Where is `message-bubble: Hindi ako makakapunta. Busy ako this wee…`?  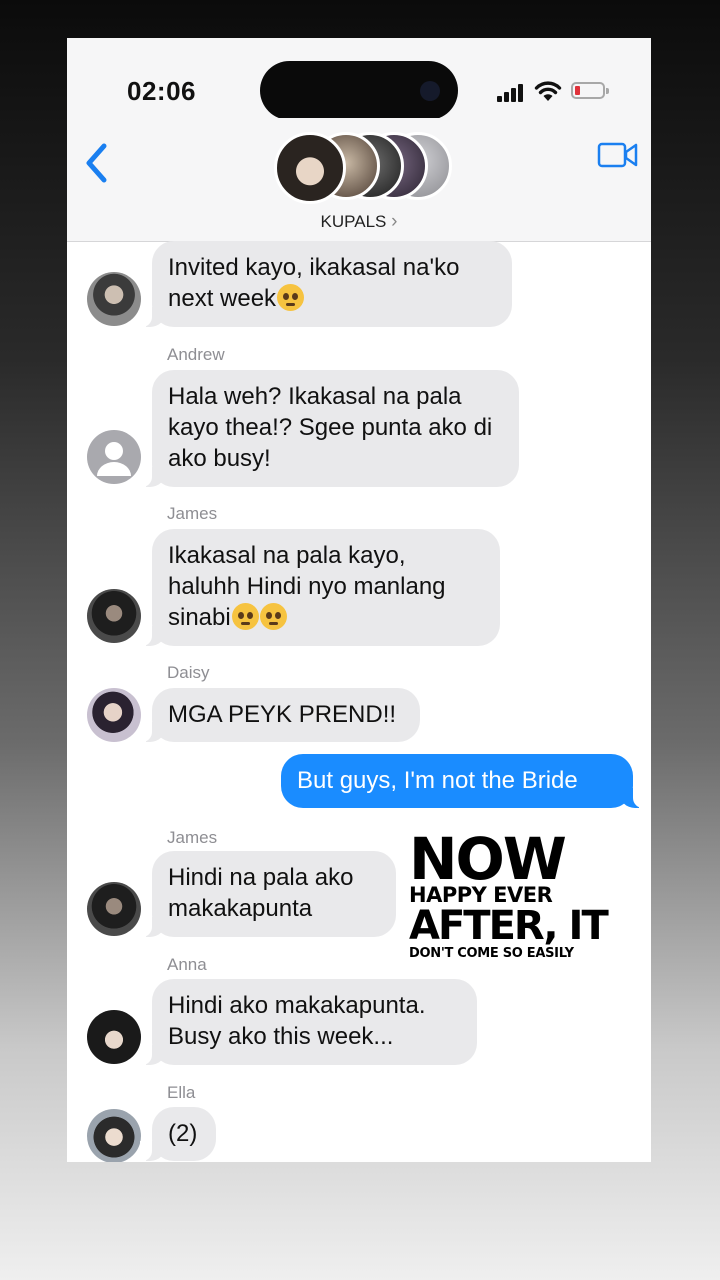
message-bubble: Hindi ako makakapunta. Busy ako this wee… is located at coordinates (308, 1022).